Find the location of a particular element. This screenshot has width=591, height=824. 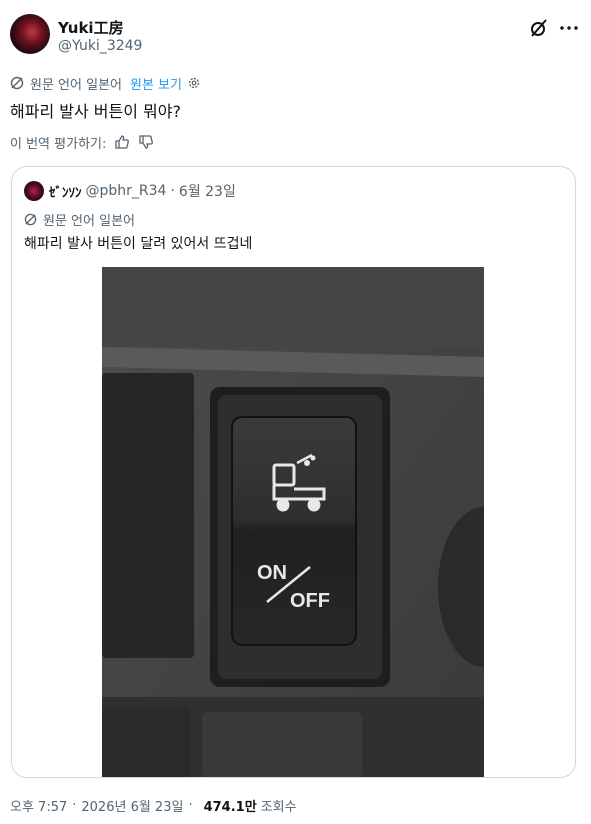

quoted-date: 6월 23일 is located at coordinates (207, 192).